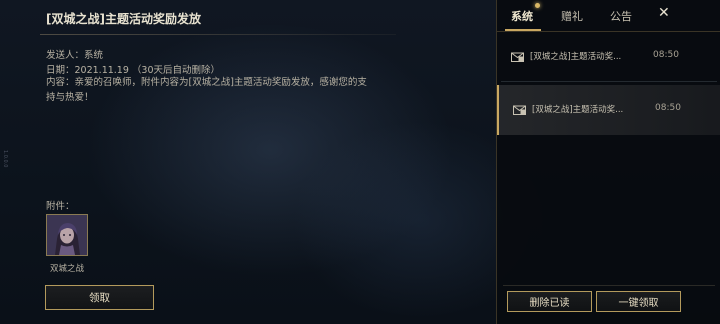 This screenshot has width=720, height=324. I want to click on list-item-selected: [双城之战]主题活动奖... 08:50, so click(608, 110).